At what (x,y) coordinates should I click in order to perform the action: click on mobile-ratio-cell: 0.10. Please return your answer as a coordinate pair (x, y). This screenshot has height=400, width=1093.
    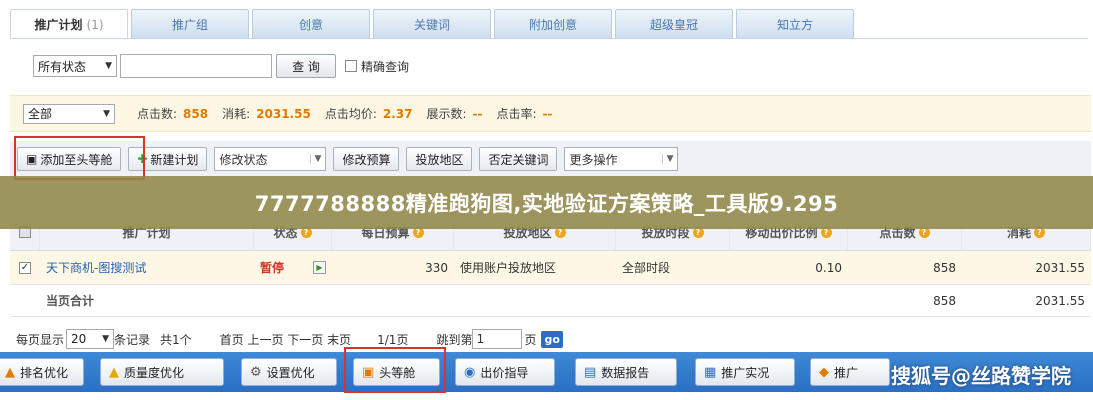
    Looking at the image, I should click on (789, 267).